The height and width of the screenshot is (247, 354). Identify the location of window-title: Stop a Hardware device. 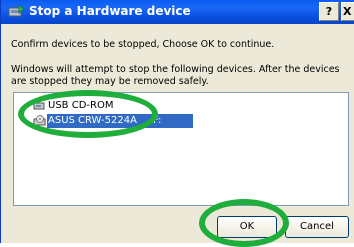
(110, 11).